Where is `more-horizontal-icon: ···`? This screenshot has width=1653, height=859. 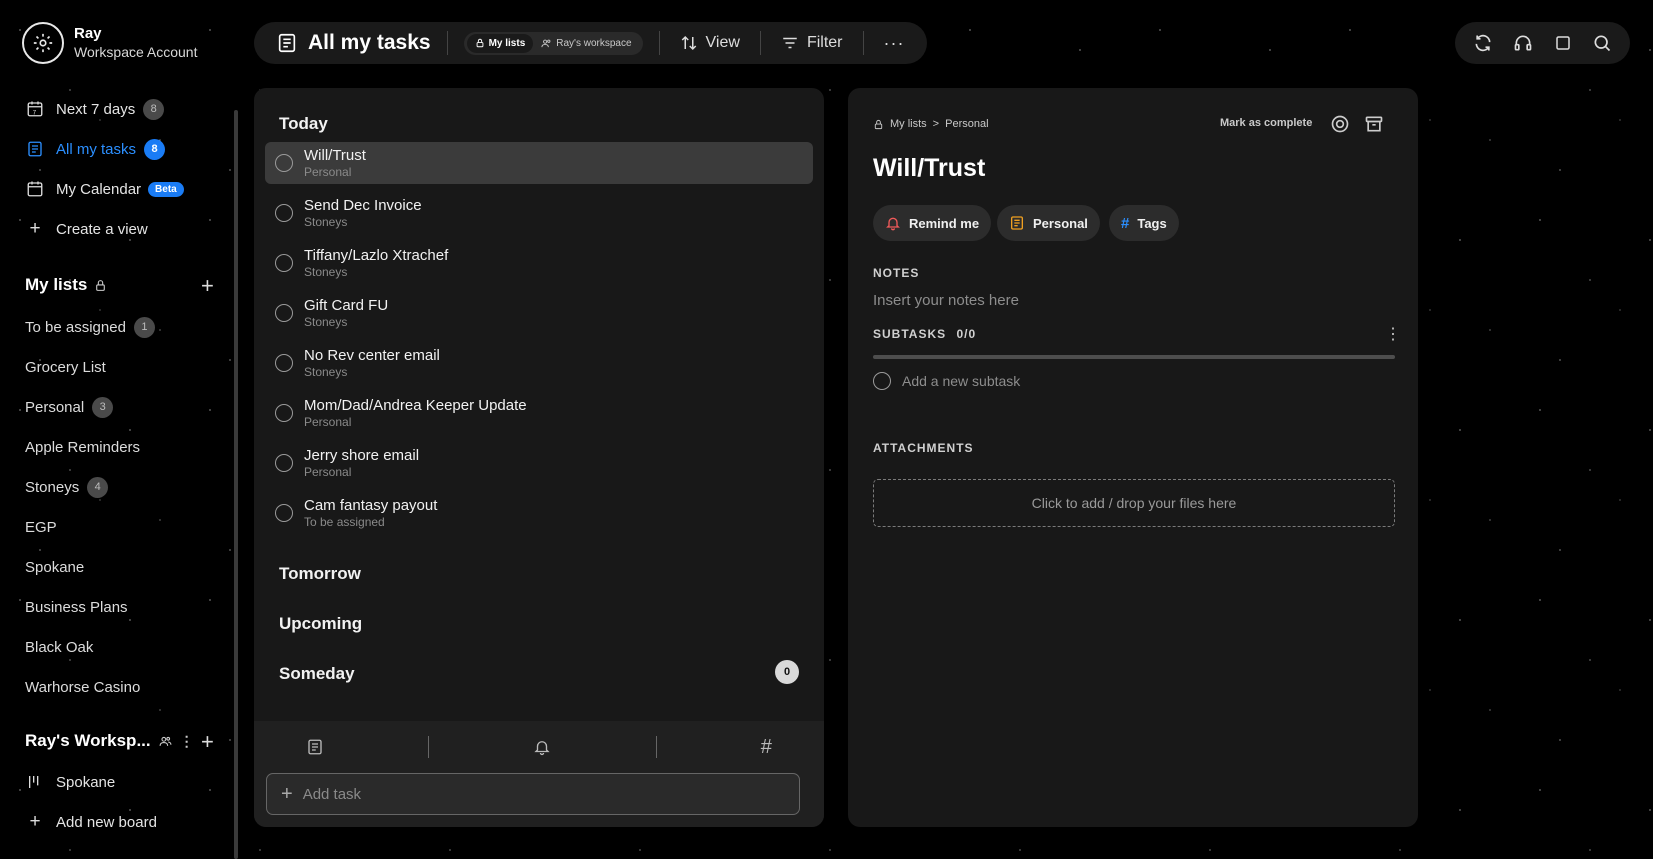 more-horizontal-icon: ··· is located at coordinates (894, 42).